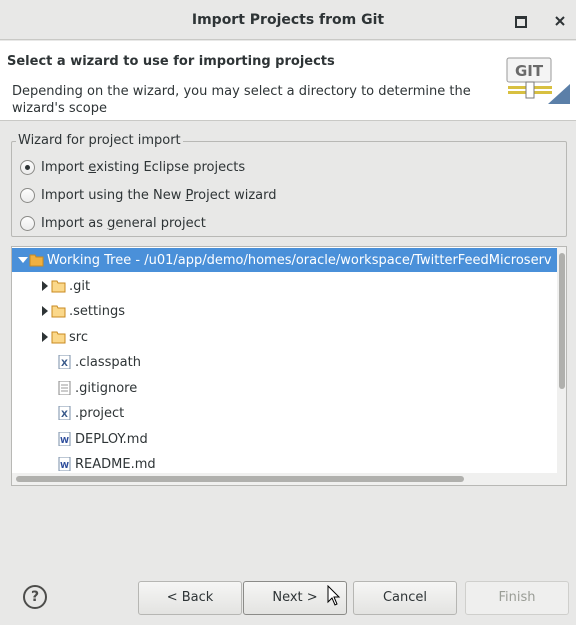 The image size is (576, 625). Describe the element at coordinates (520, 20) in the screenshot. I see `maximize-button` at that location.